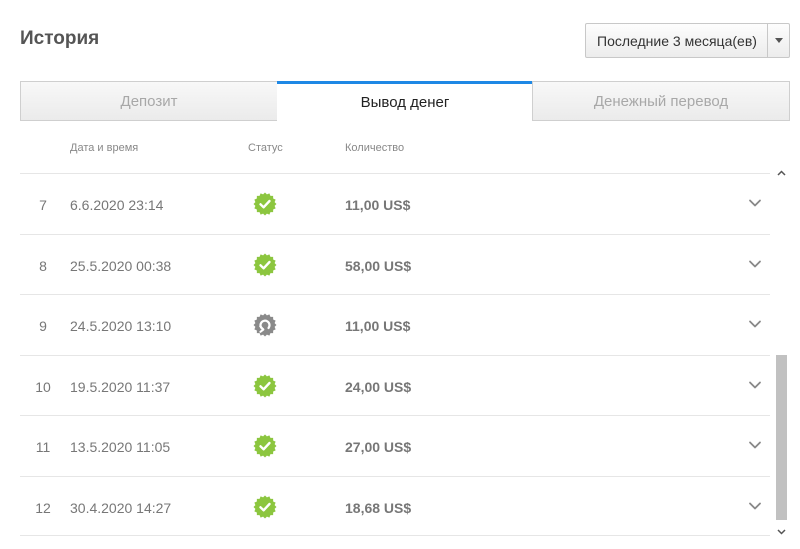  Describe the element at coordinates (265, 148) in the screenshot. I see `column-header-status: Статус` at that location.